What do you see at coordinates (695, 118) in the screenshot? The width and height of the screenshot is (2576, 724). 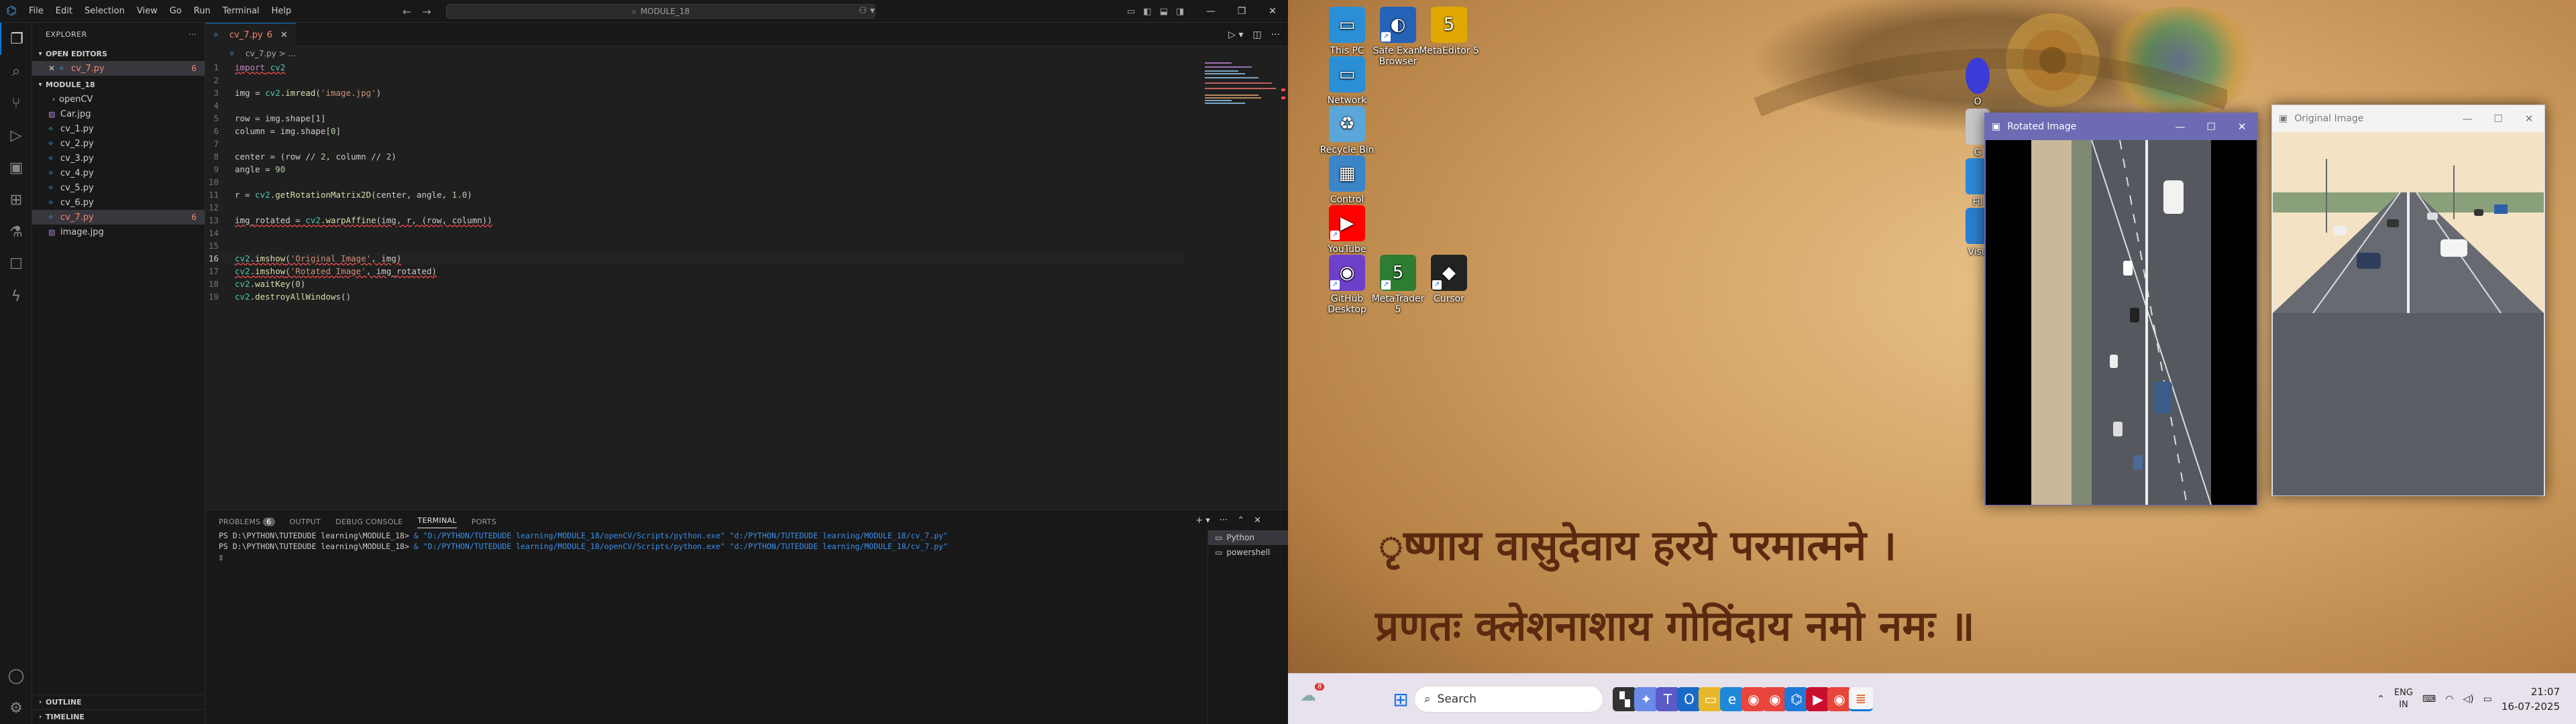 I see `code-line: 5 row = img.shape[1]` at bounding box center [695, 118].